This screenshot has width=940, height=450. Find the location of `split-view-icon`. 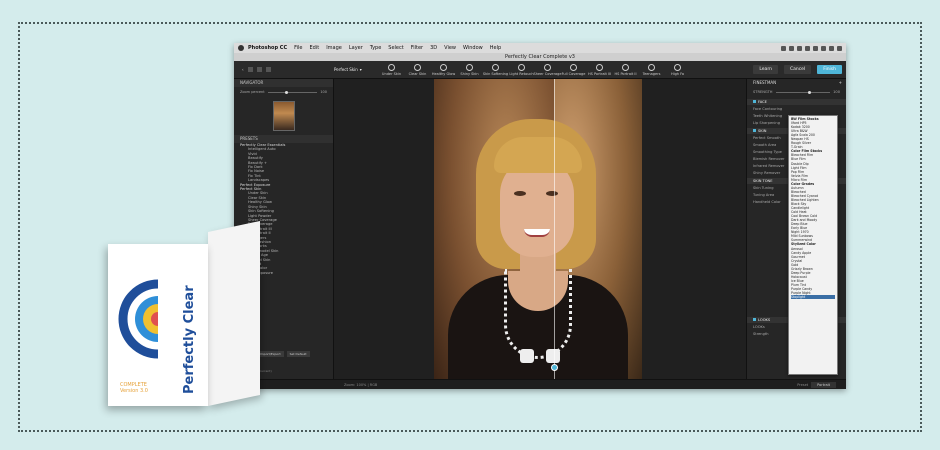

split-view-icon is located at coordinates (259, 69).